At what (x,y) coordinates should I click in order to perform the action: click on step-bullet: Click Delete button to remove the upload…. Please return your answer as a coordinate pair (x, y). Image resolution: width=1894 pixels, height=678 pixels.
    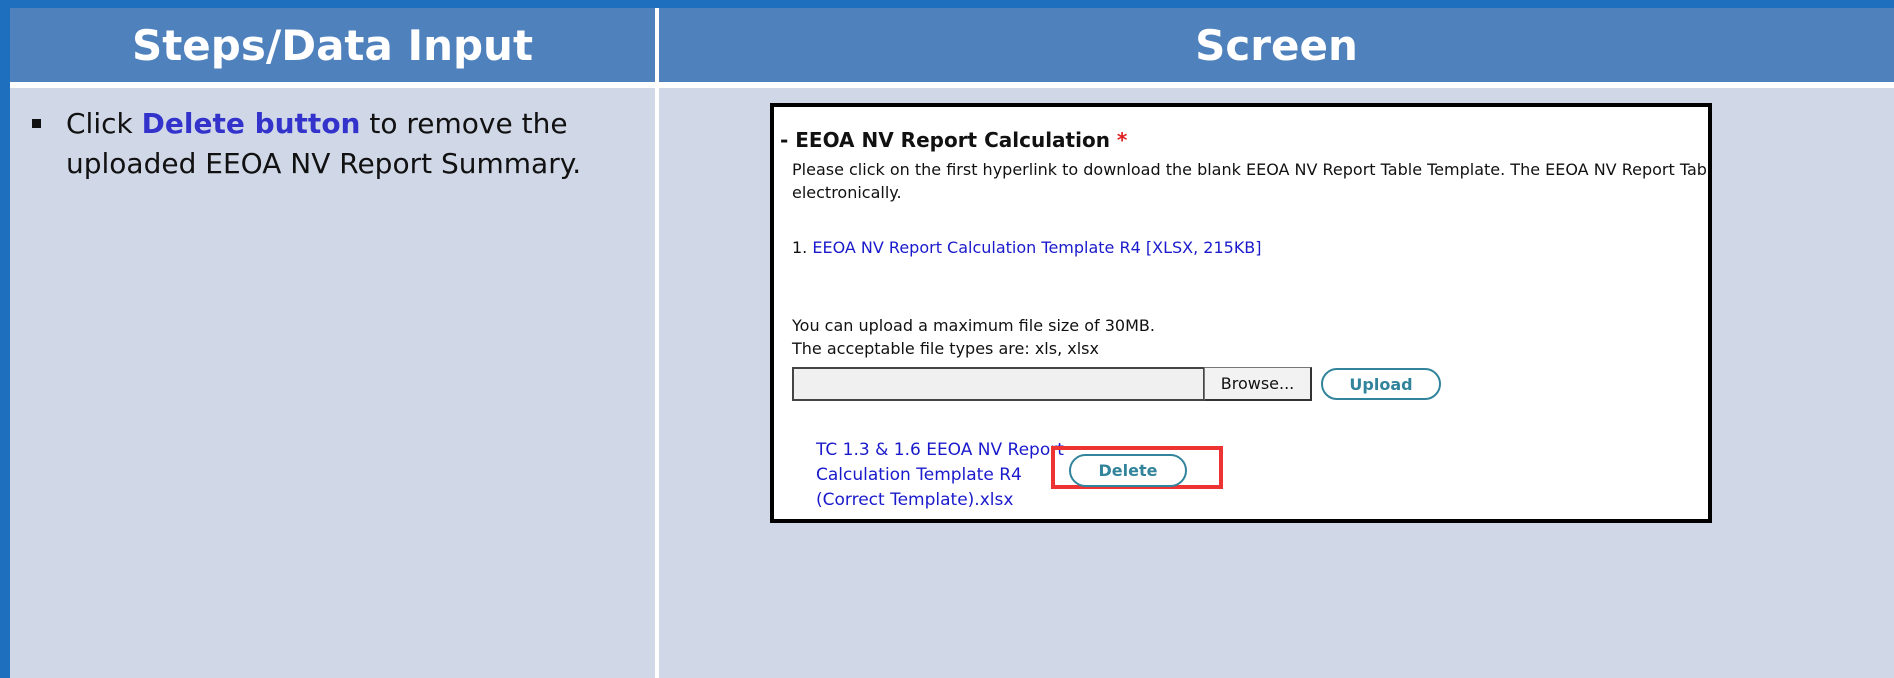
    Looking at the image, I should click on (332, 144).